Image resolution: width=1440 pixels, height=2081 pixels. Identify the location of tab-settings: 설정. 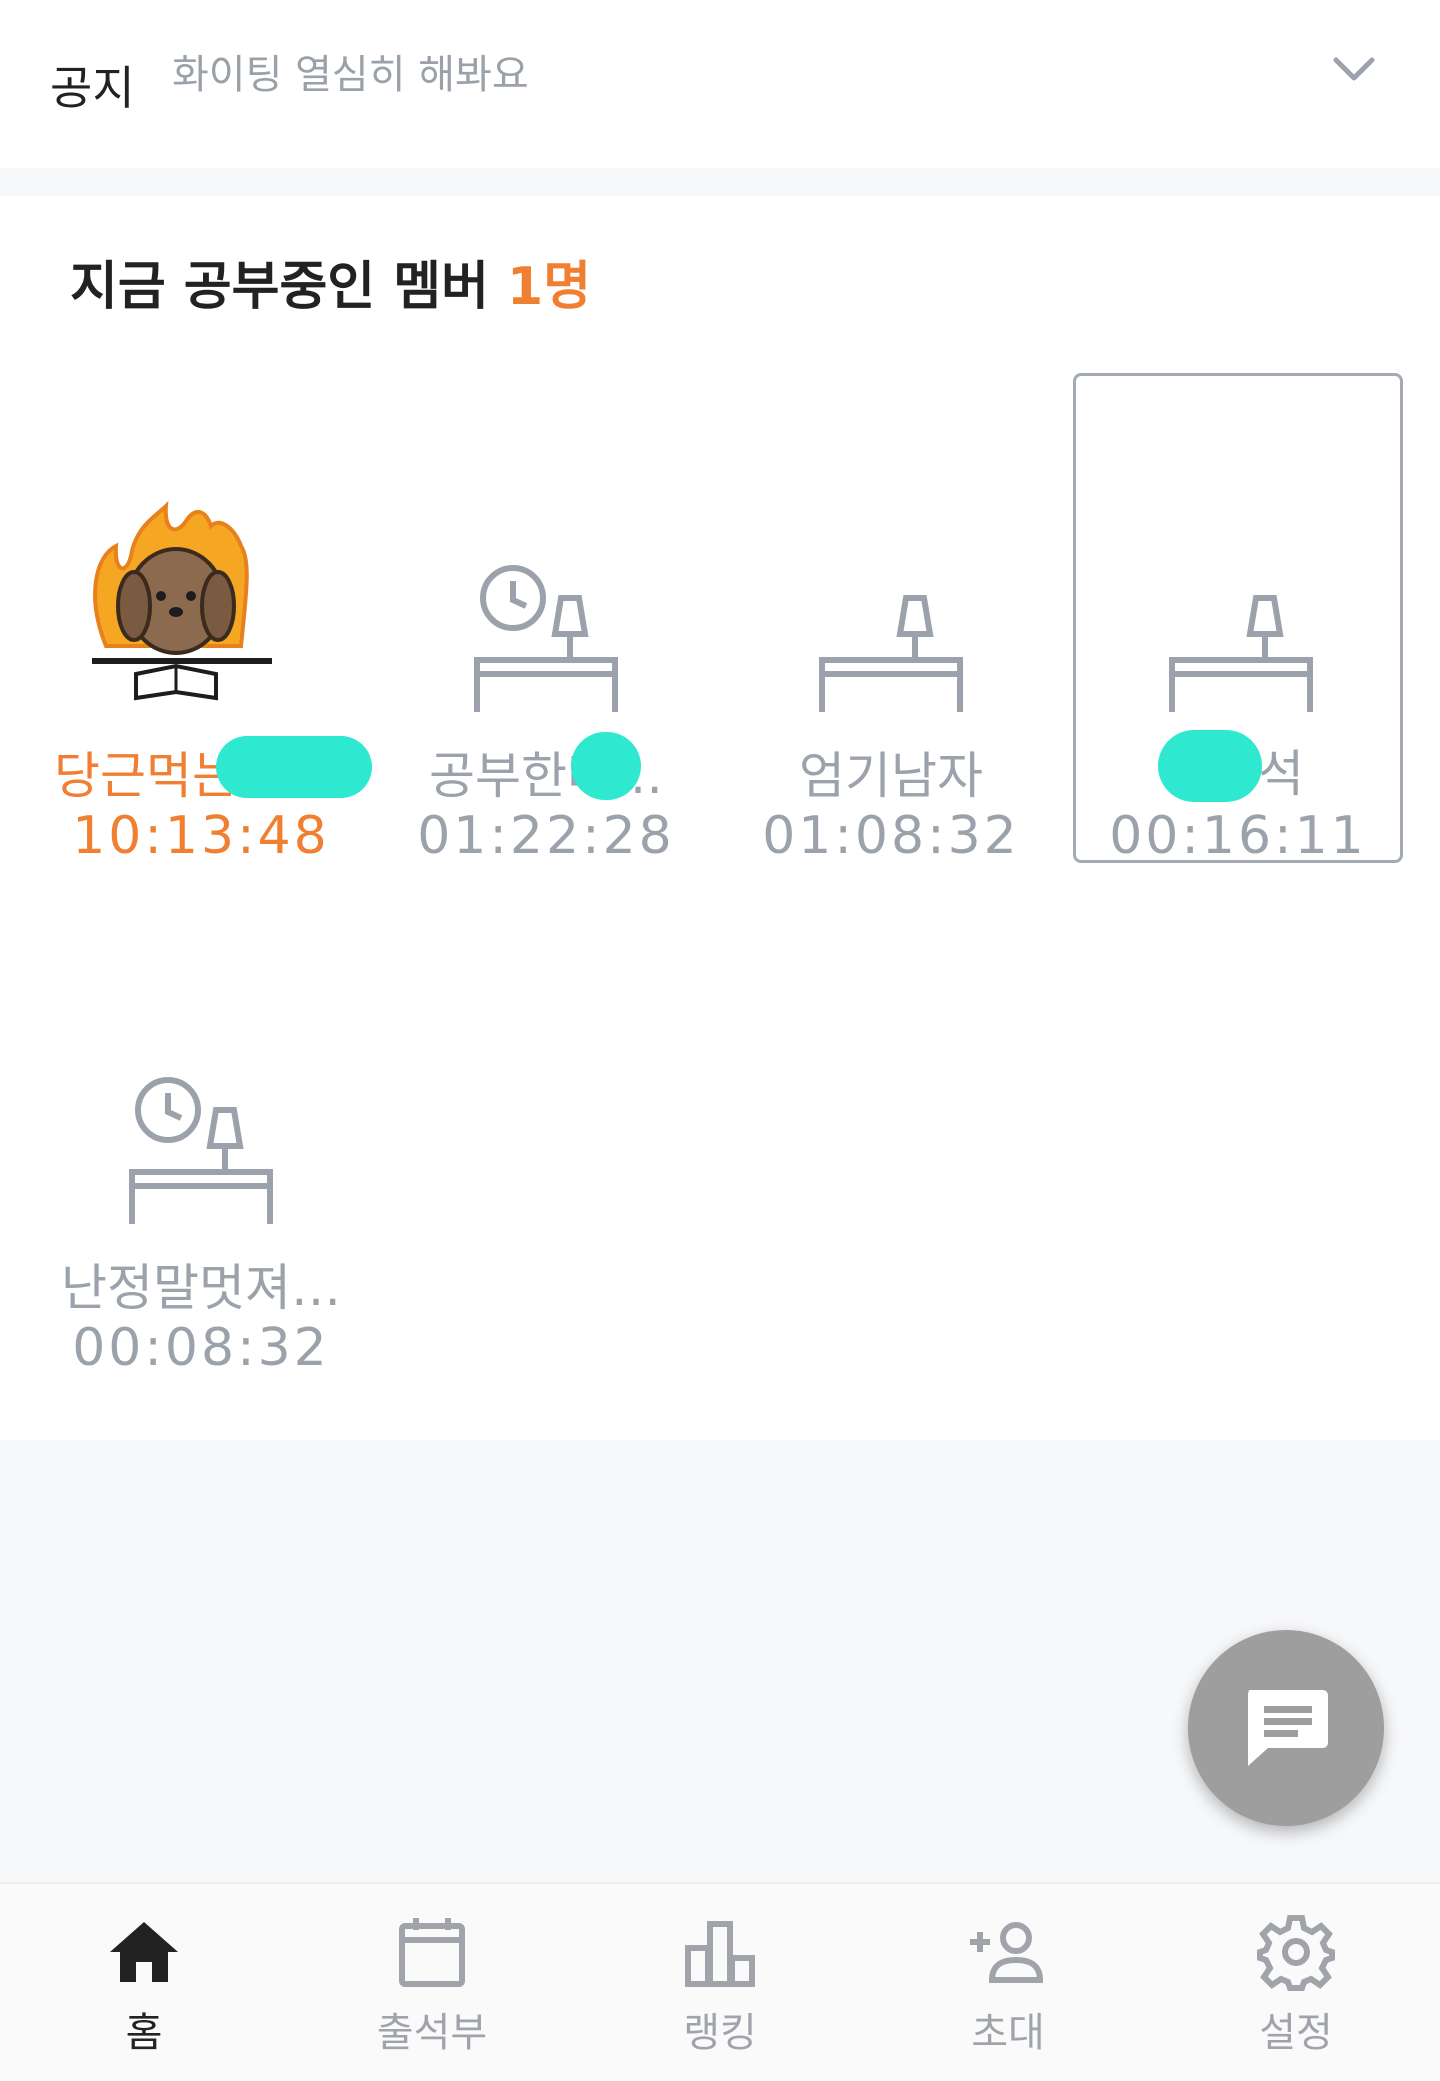
(1296, 1982).